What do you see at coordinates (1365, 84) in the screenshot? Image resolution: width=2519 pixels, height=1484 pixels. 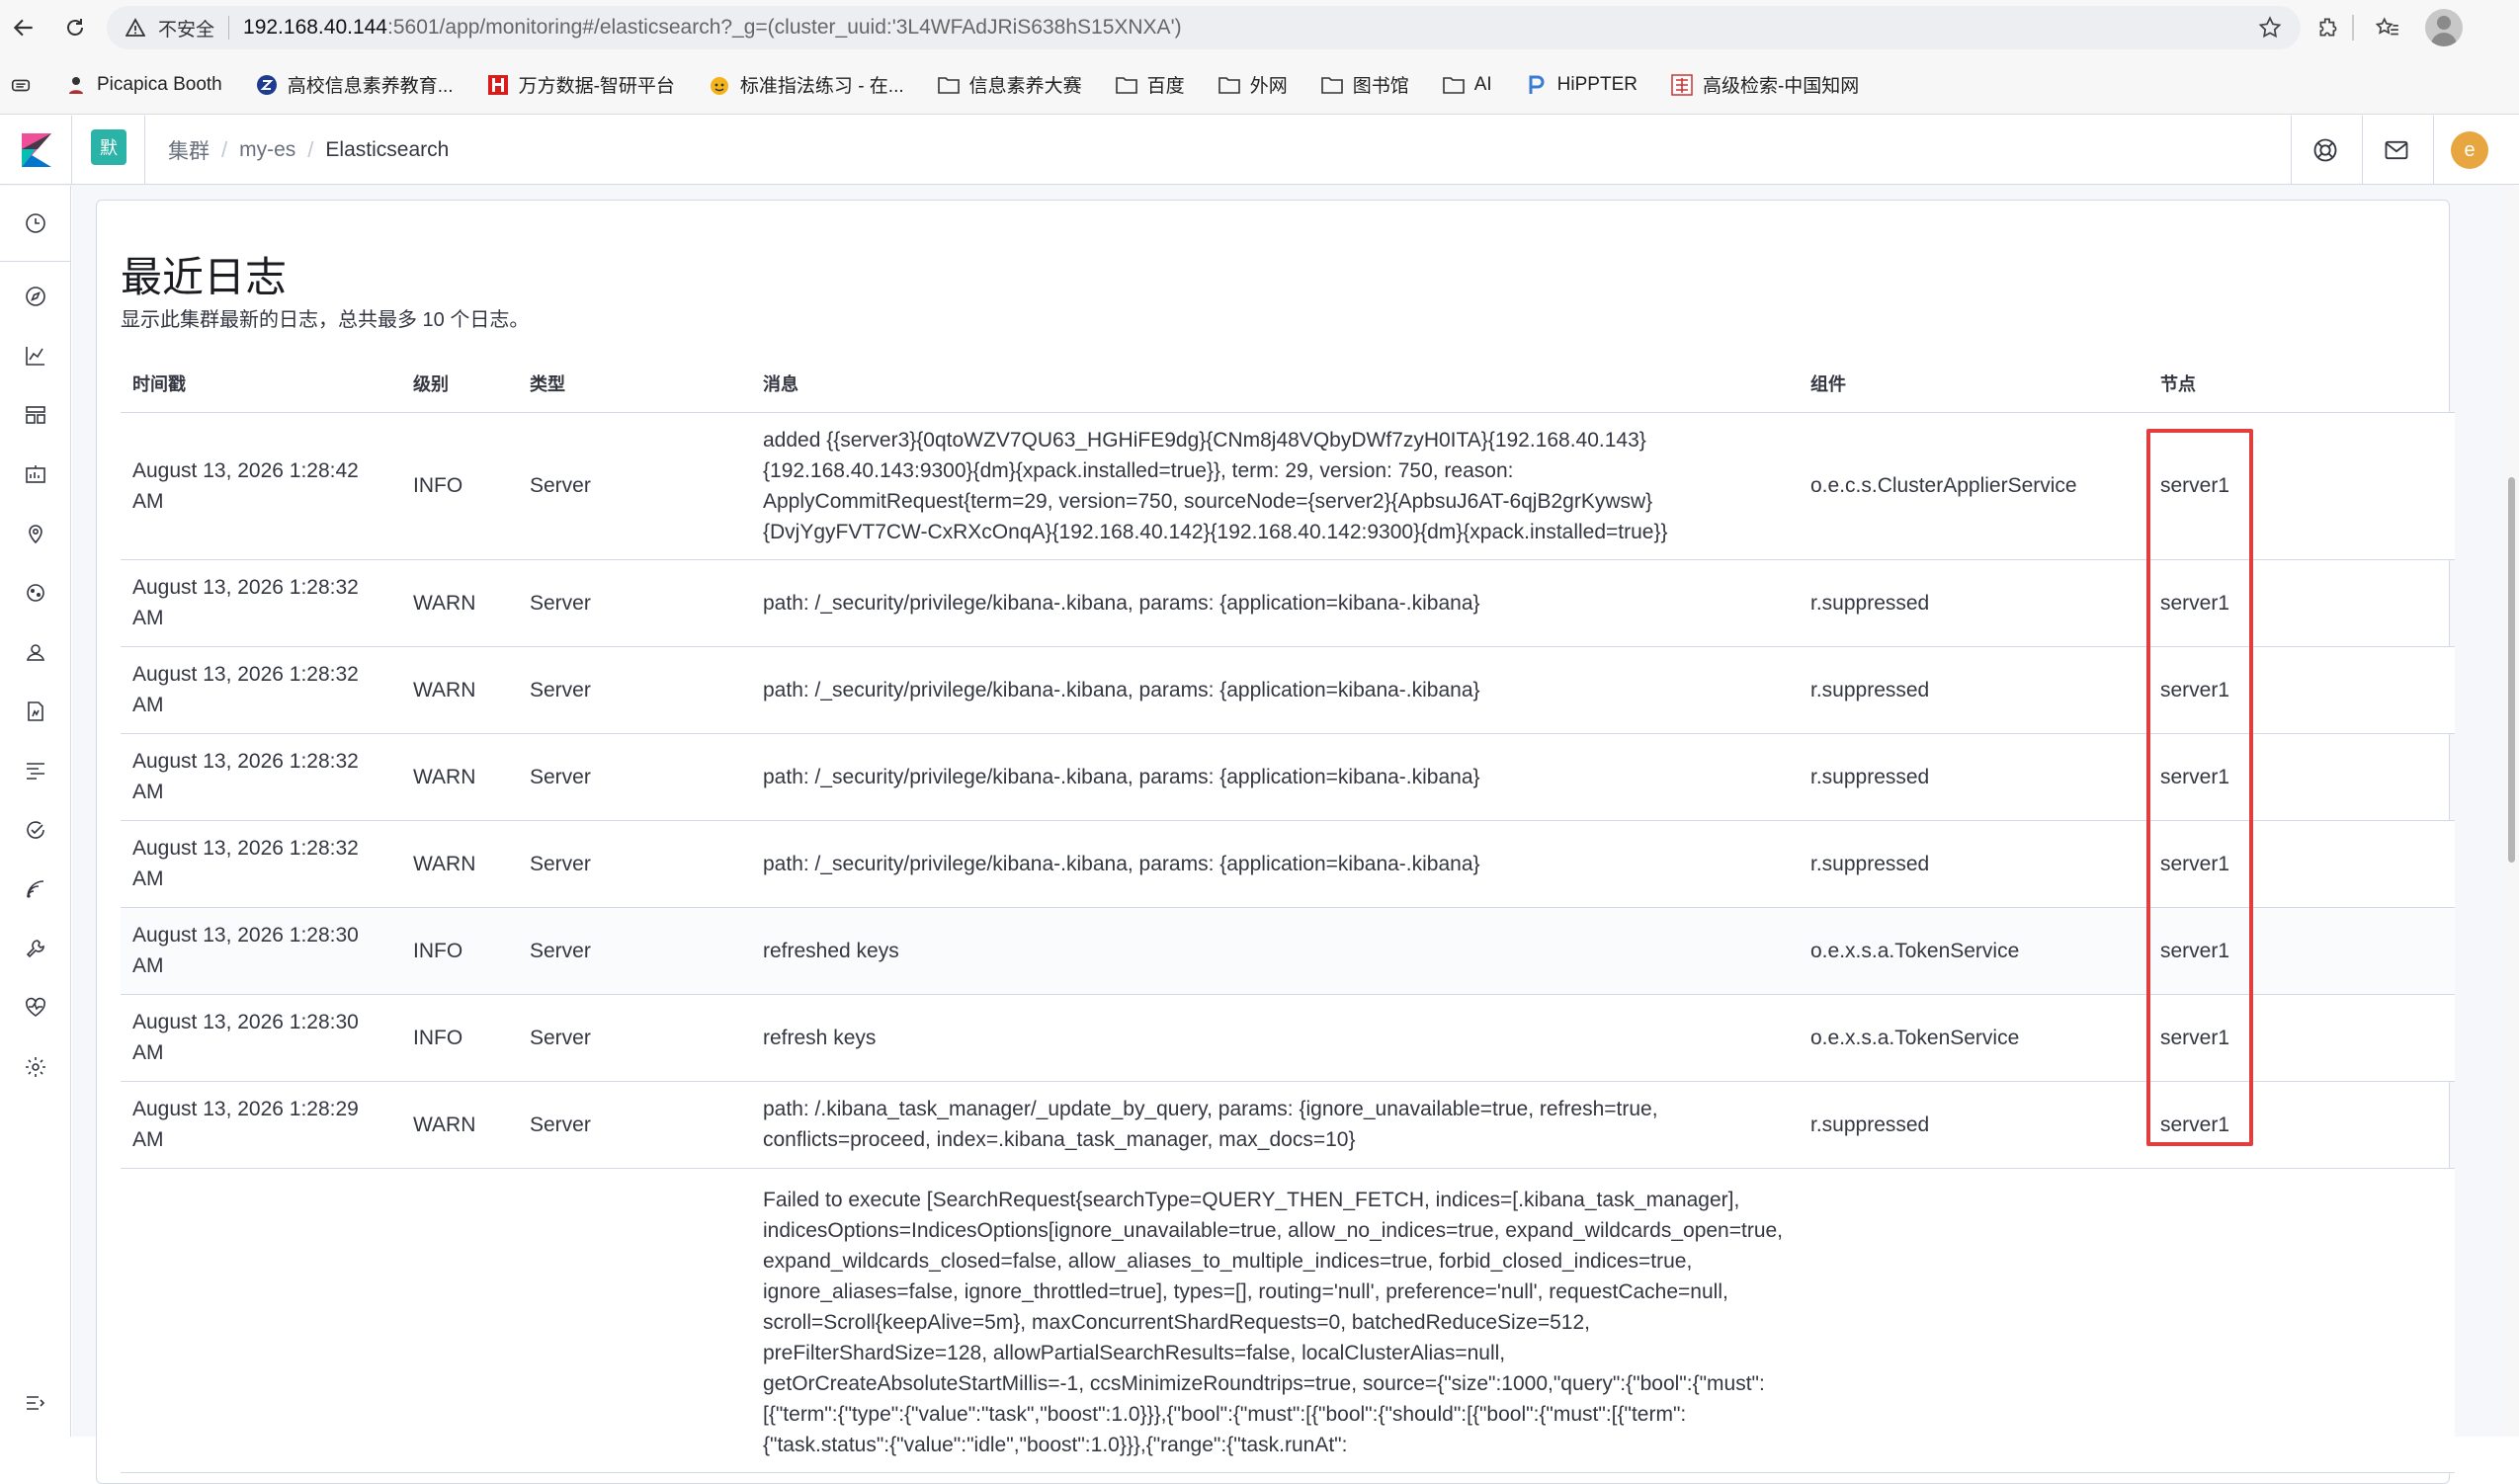 I see `bookmark-folder-library: 图书馆` at bounding box center [1365, 84].